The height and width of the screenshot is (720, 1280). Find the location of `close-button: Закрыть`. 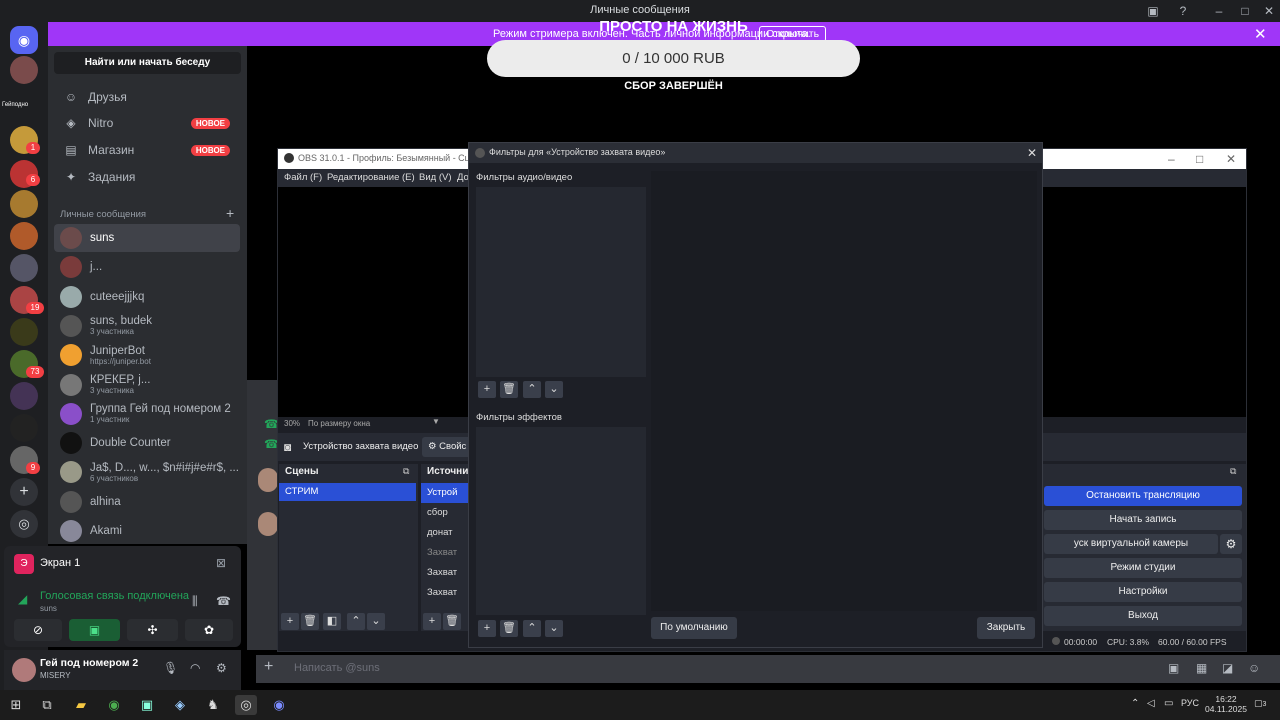

close-button: Закрыть is located at coordinates (1006, 628).